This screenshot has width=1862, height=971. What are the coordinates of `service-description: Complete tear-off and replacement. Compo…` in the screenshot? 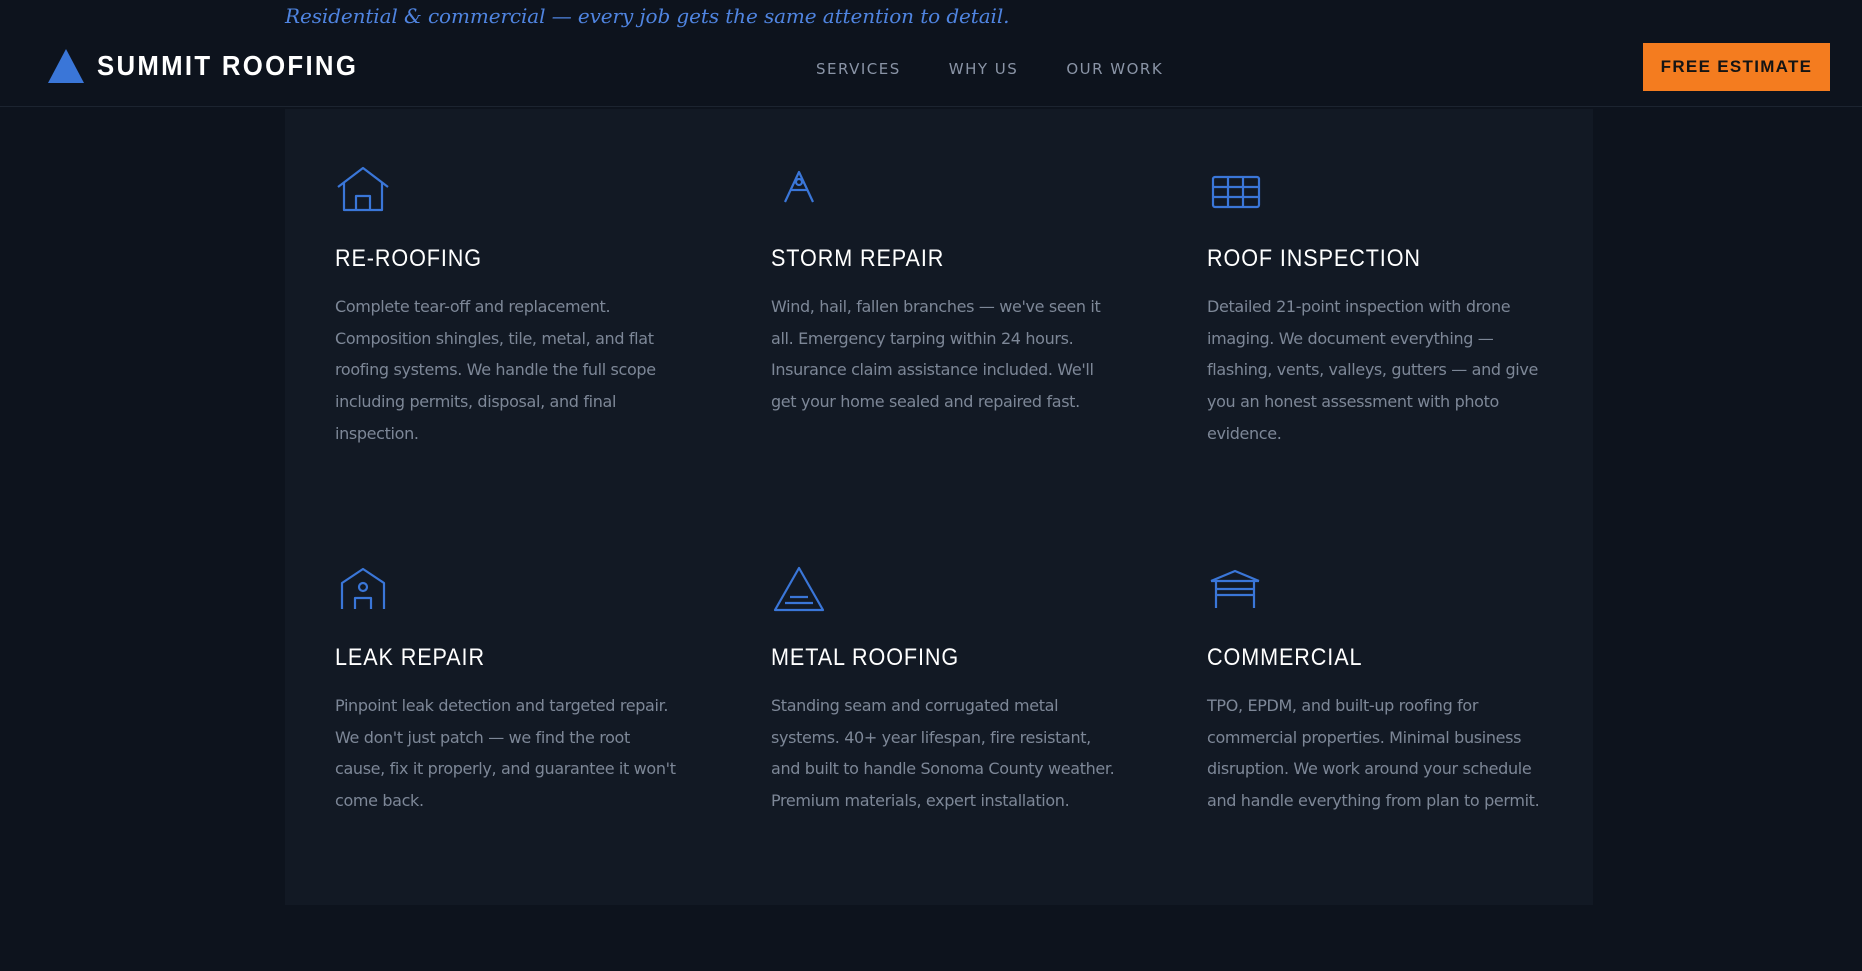 It's located at (495, 370).